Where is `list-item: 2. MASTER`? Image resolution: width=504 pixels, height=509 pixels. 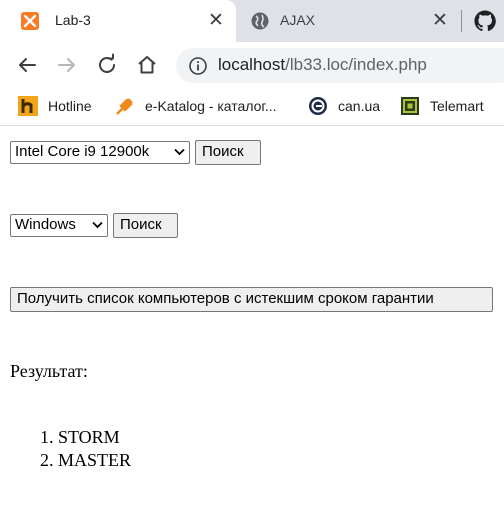 list-item: 2. MASTER is located at coordinates (85, 461).